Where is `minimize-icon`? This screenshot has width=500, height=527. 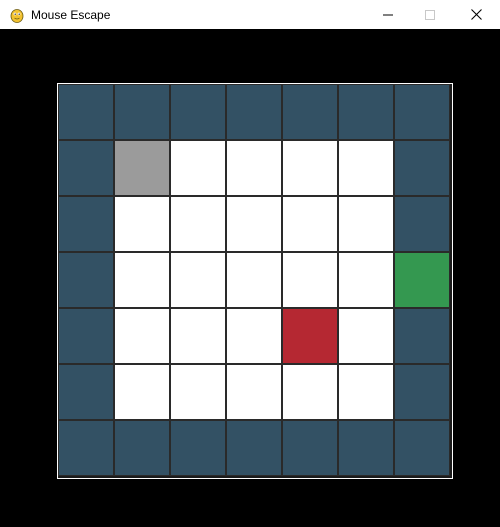
minimize-icon is located at coordinates (388, 14).